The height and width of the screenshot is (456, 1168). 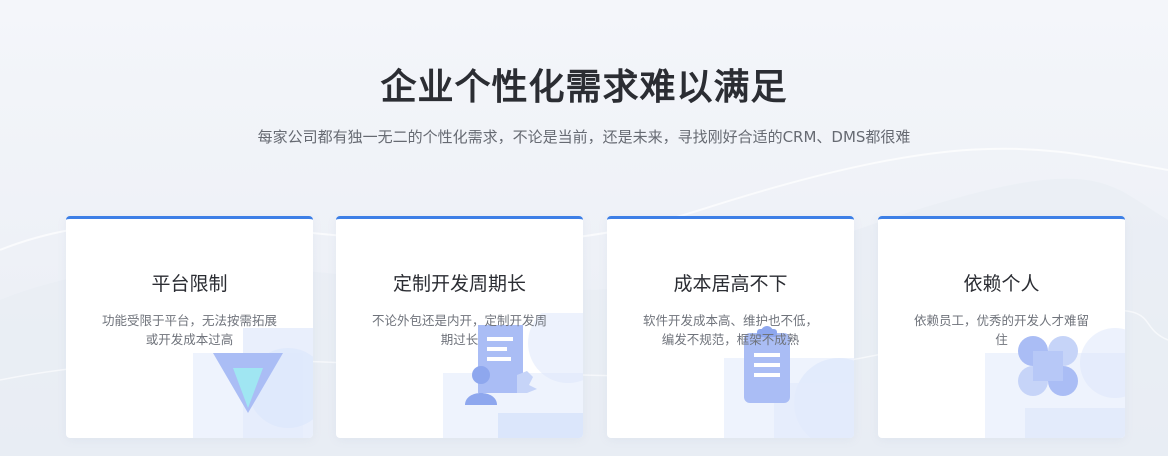 What do you see at coordinates (730, 284) in the screenshot?
I see `card-title: 成本居高不下` at bounding box center [730, 284].